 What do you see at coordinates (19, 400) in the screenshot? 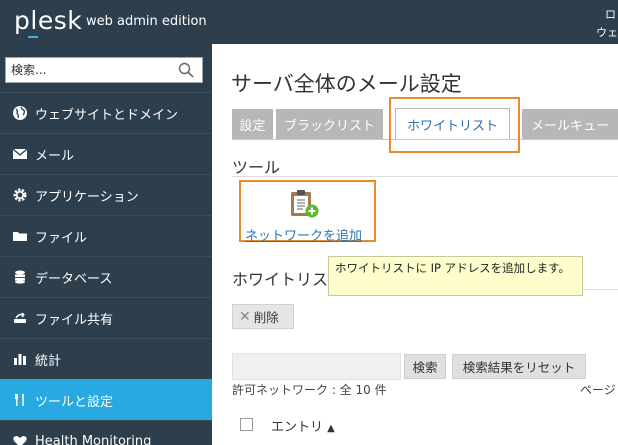
I see `tools-icon` at bounding box center [19, 400].